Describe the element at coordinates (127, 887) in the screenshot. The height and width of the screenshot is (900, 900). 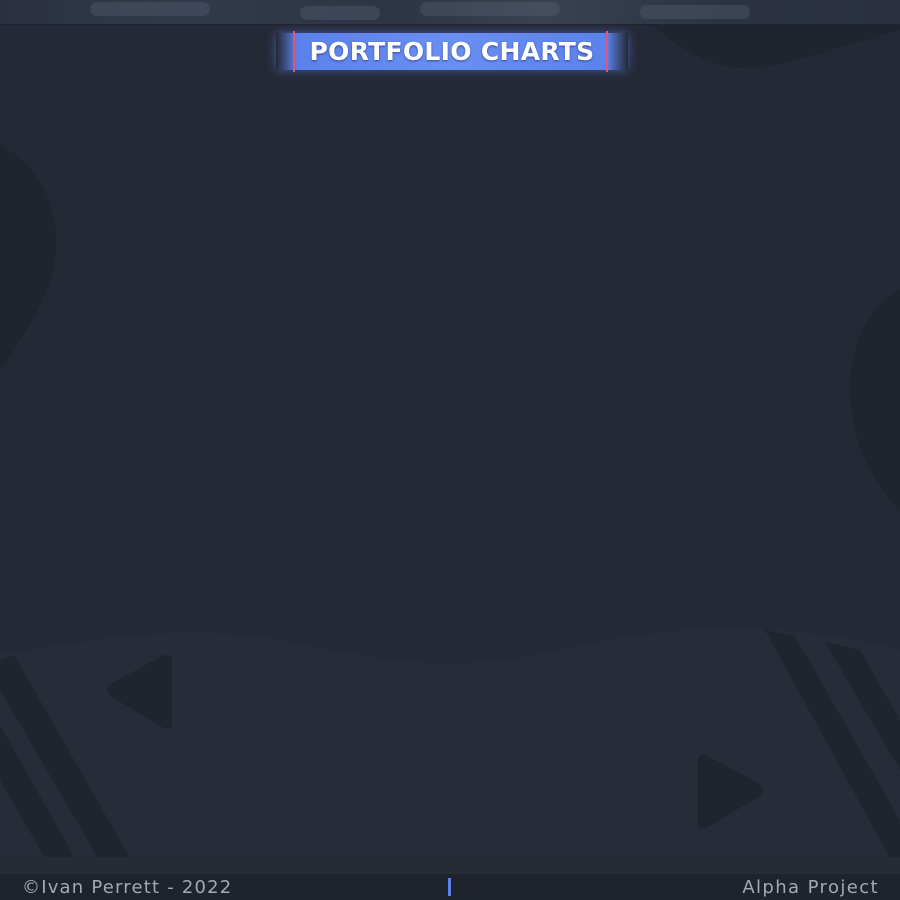
I see `copyright-text: ©Ivan Perrett - 2022` at that location.